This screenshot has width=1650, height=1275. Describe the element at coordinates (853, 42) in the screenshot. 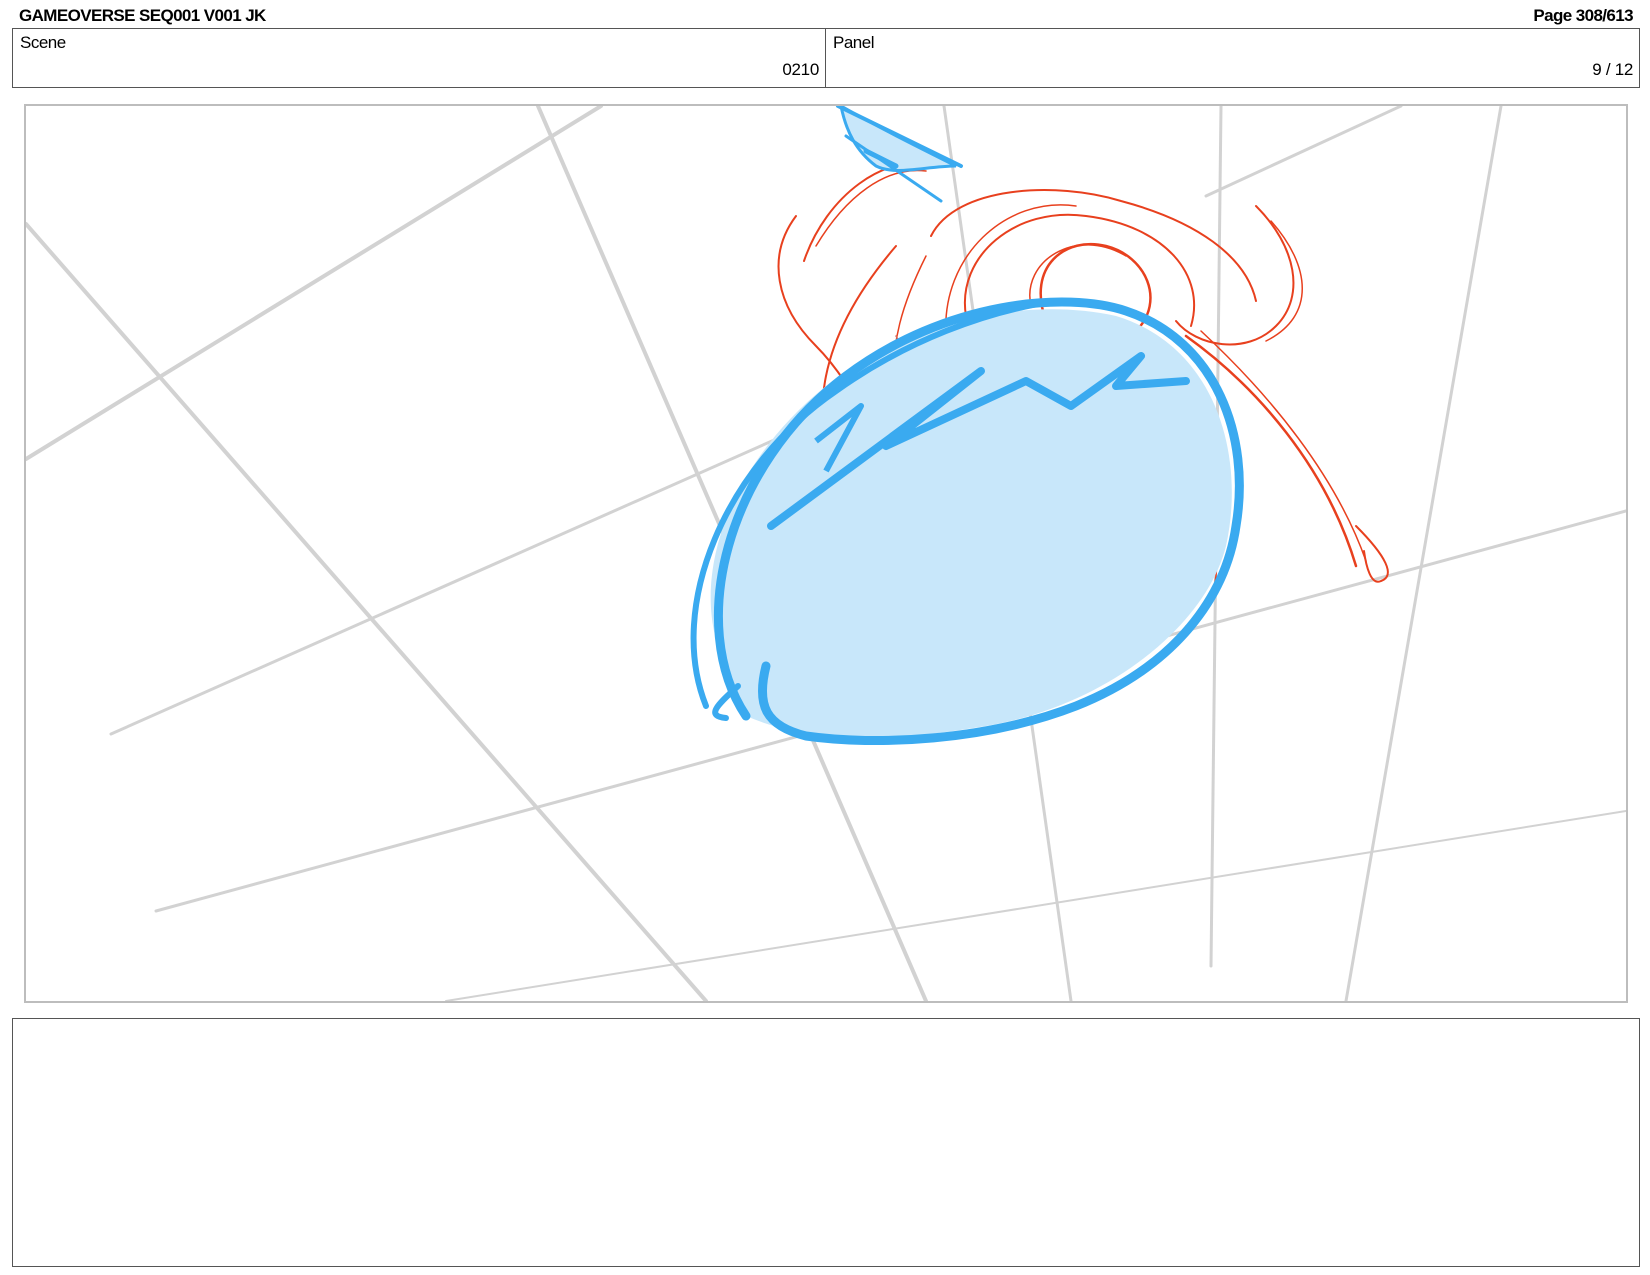

I see `panel-label: Panel` at that location.